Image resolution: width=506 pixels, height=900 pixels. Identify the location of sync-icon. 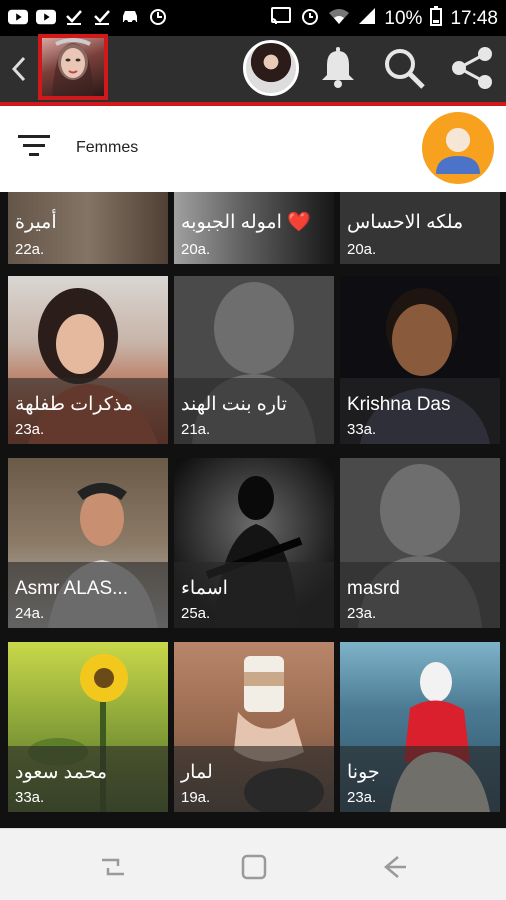
(158, 17).